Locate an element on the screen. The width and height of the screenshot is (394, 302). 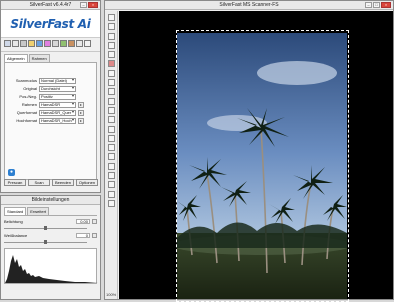
main-window-title: SilverFast v6.4.4r7 is located at coordinates (50, 5).